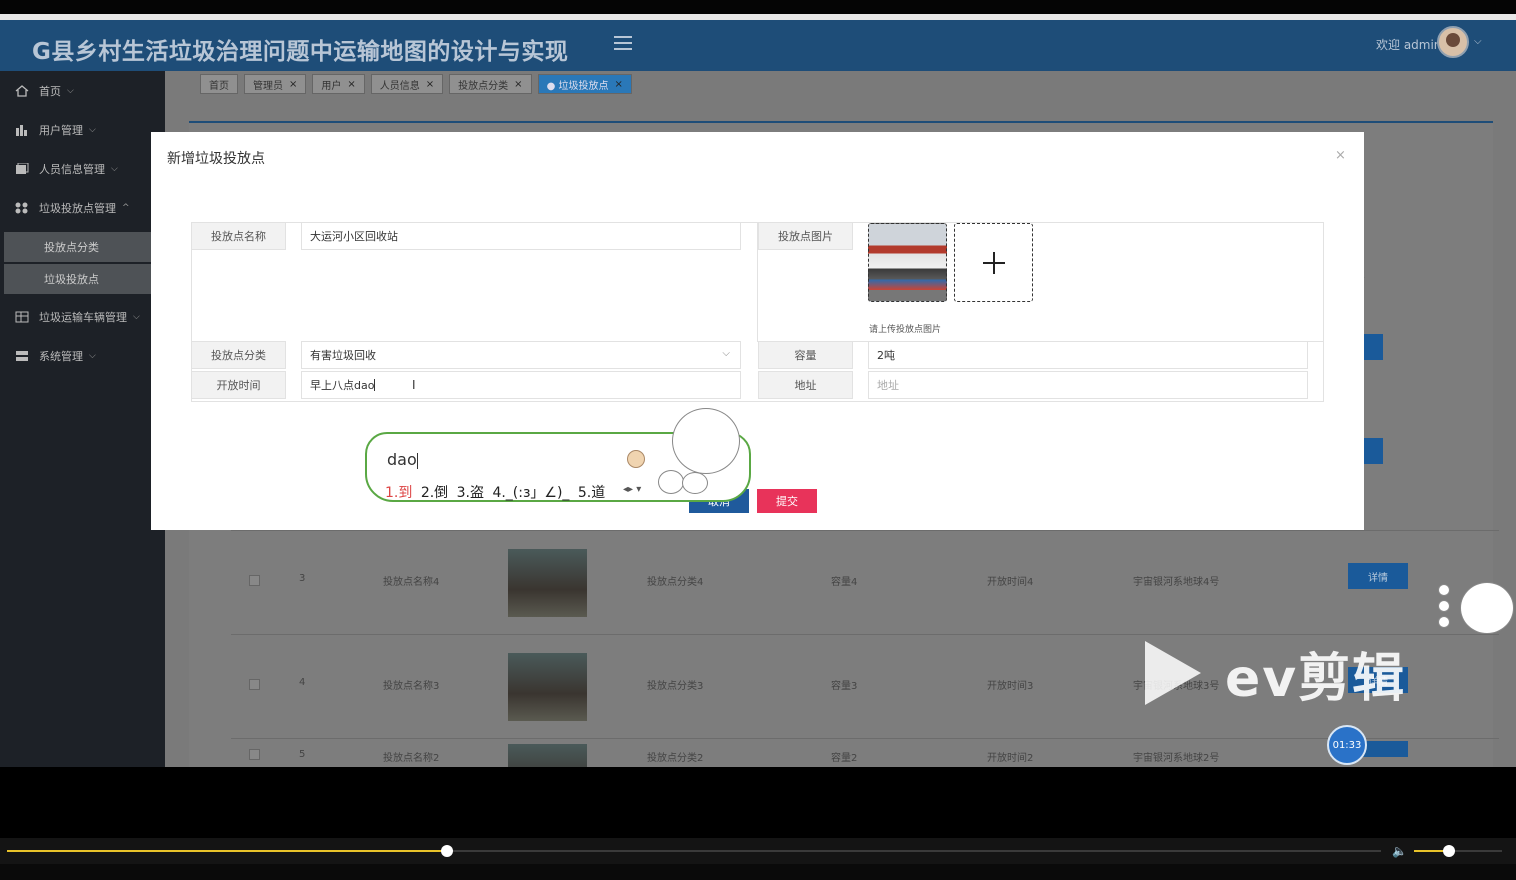 Image resolution: width=1516 pixels, height=880 pixels. I want to click on progress-handle, so click(446, 851).